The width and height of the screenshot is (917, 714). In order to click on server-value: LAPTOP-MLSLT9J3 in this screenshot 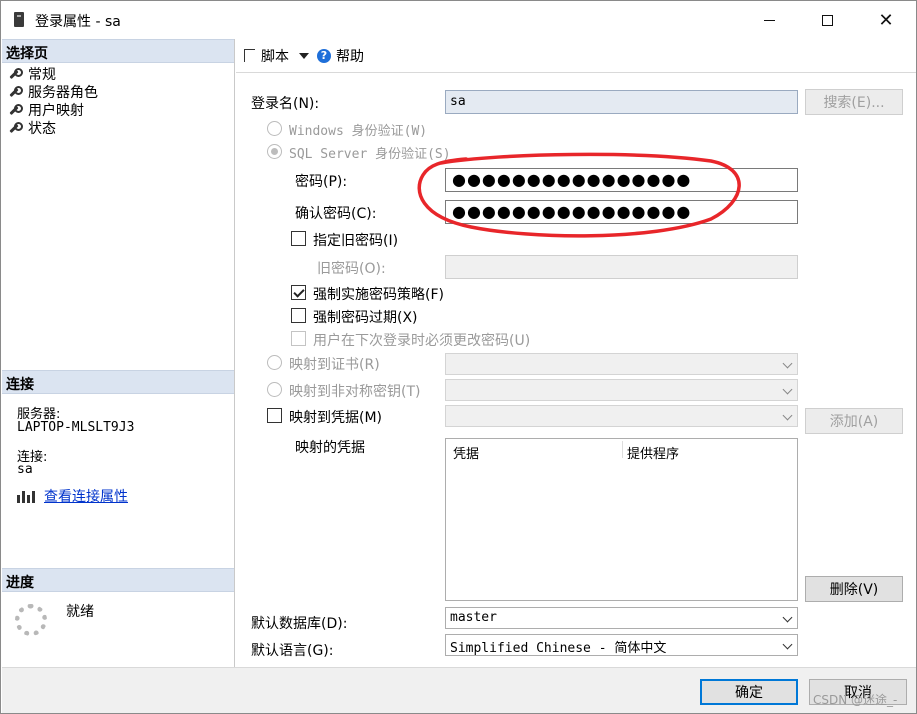, I will do `click(76, 427)`.